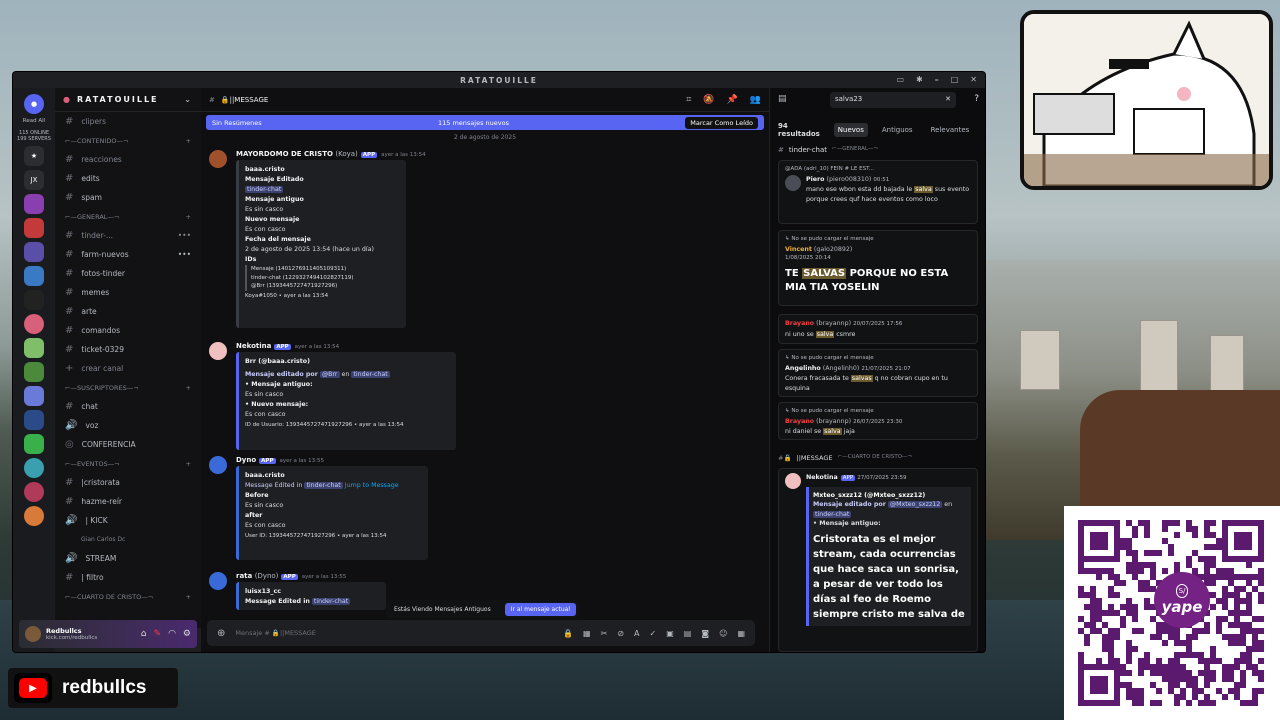 Image resolution: width=1280 pixels, height=720 pixels. Describe the element at coordinates (782, 99) in the screenshot. I see `inbox-icon: ▤` at that location.